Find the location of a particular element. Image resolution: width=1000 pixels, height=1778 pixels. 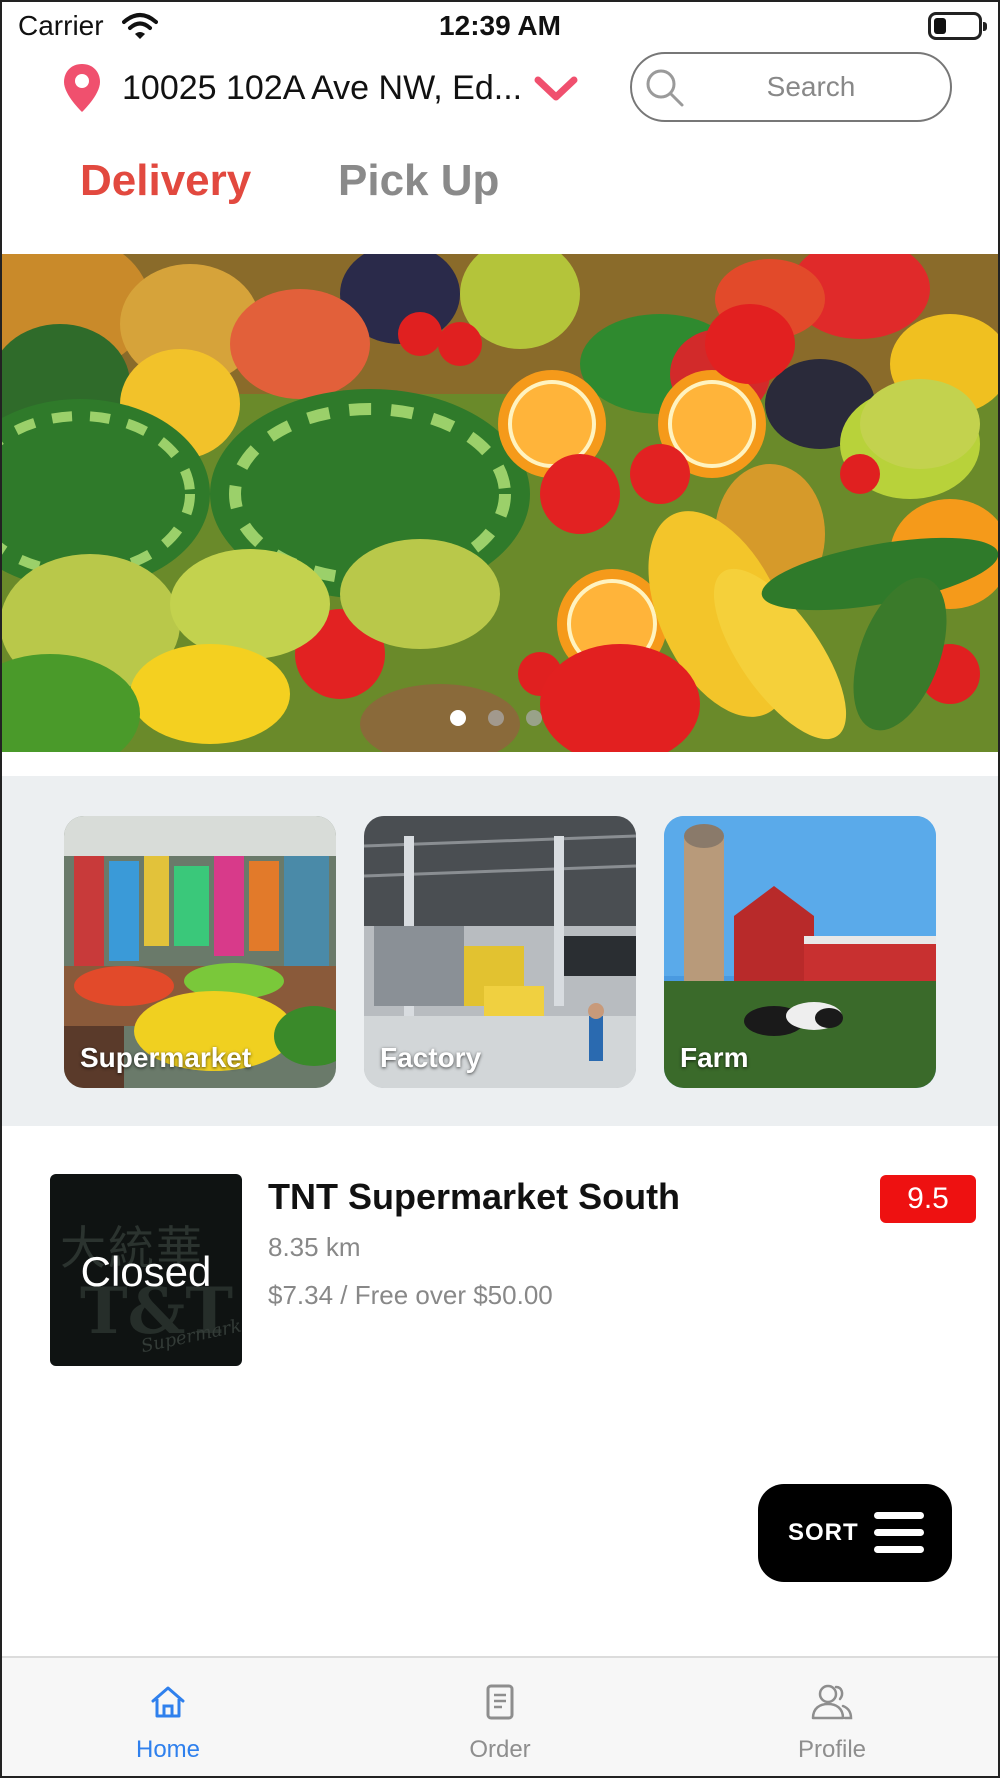

tab-pickup: Pick Up is located at coordinates (418, 181).